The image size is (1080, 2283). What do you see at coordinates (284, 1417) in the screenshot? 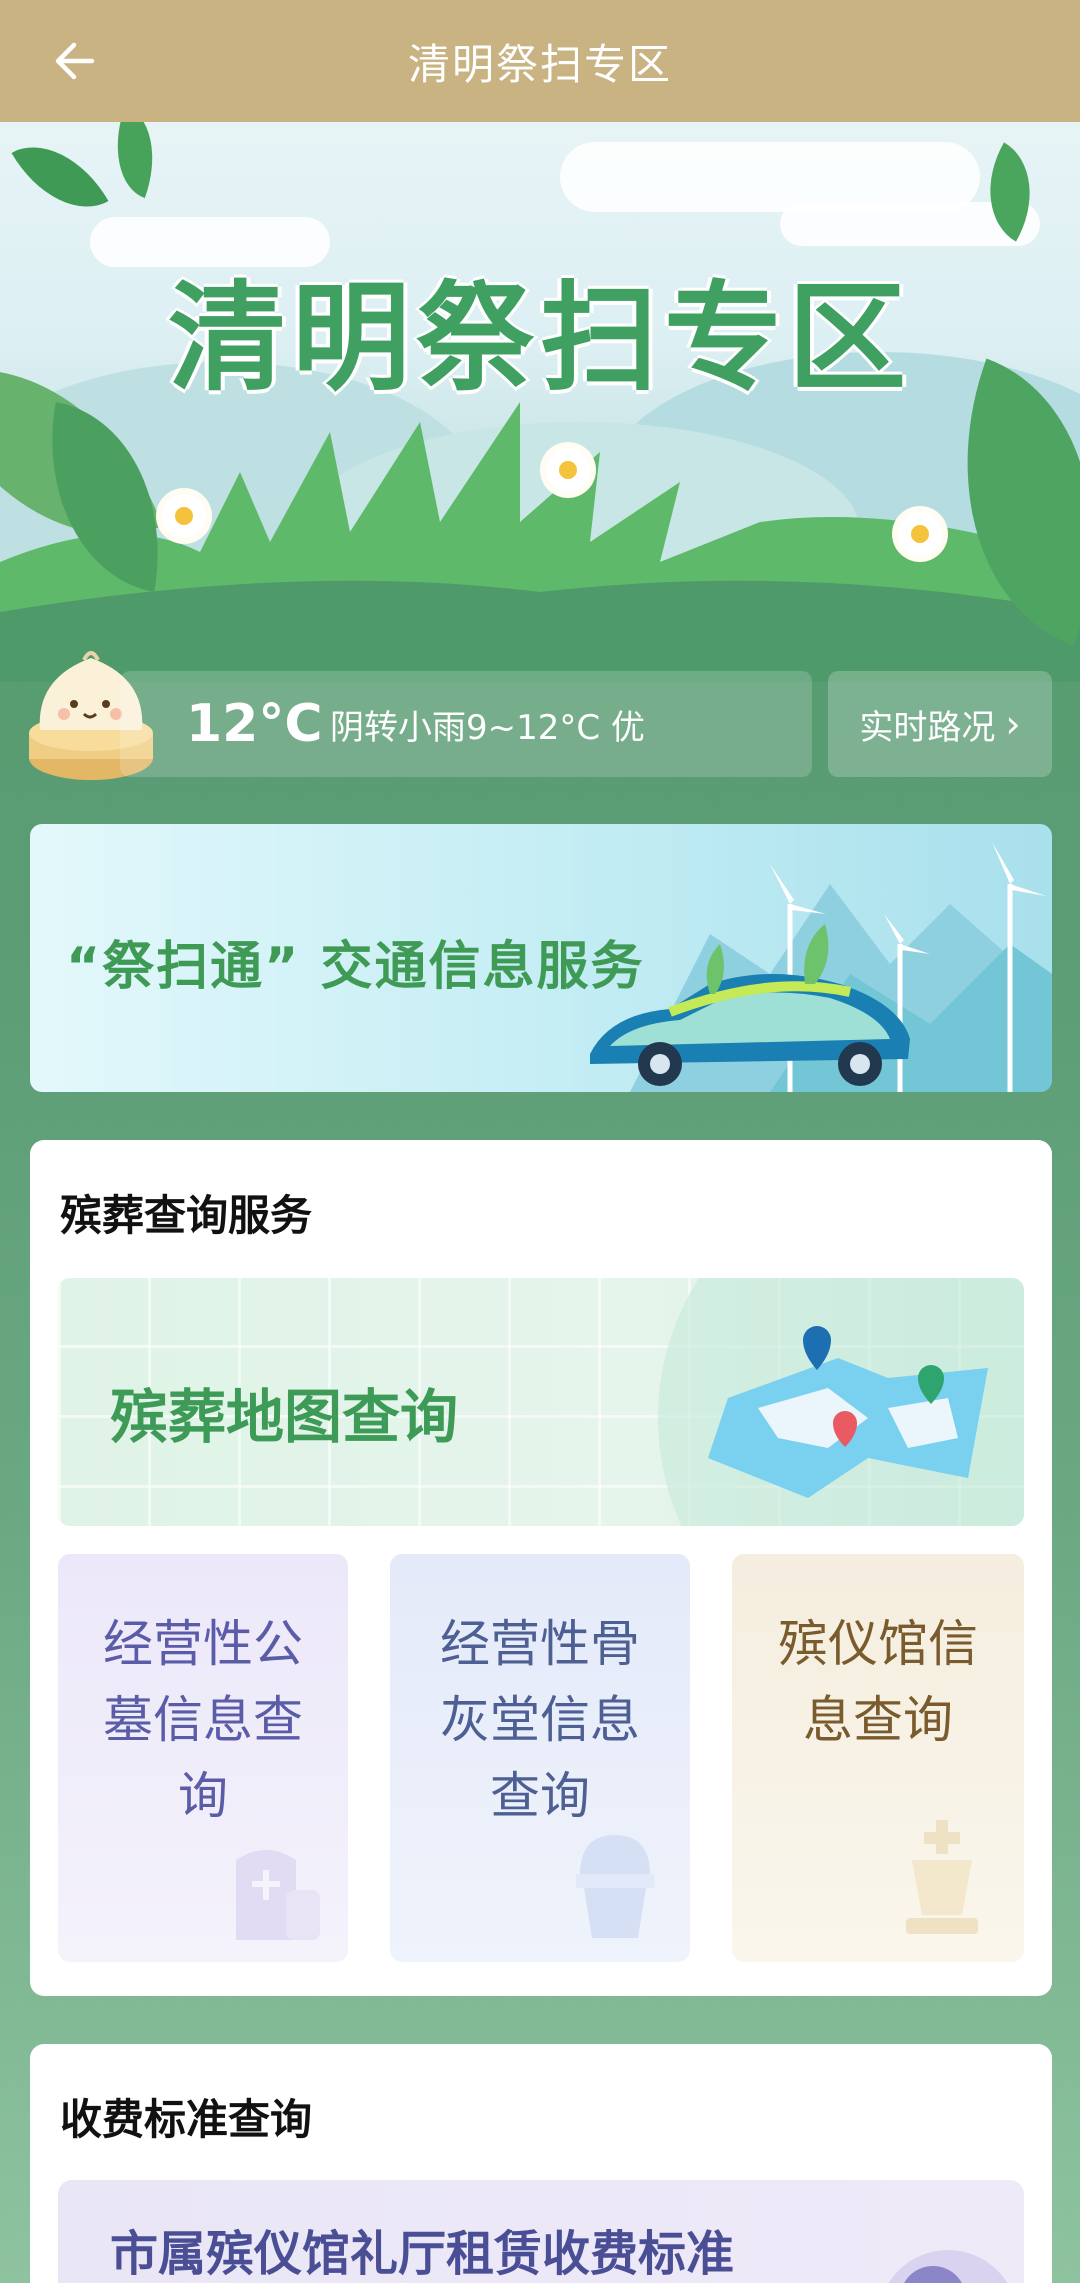
I see `funeral-map-query-label: 殡葬地图查询` at bounding box center [284, 1417].